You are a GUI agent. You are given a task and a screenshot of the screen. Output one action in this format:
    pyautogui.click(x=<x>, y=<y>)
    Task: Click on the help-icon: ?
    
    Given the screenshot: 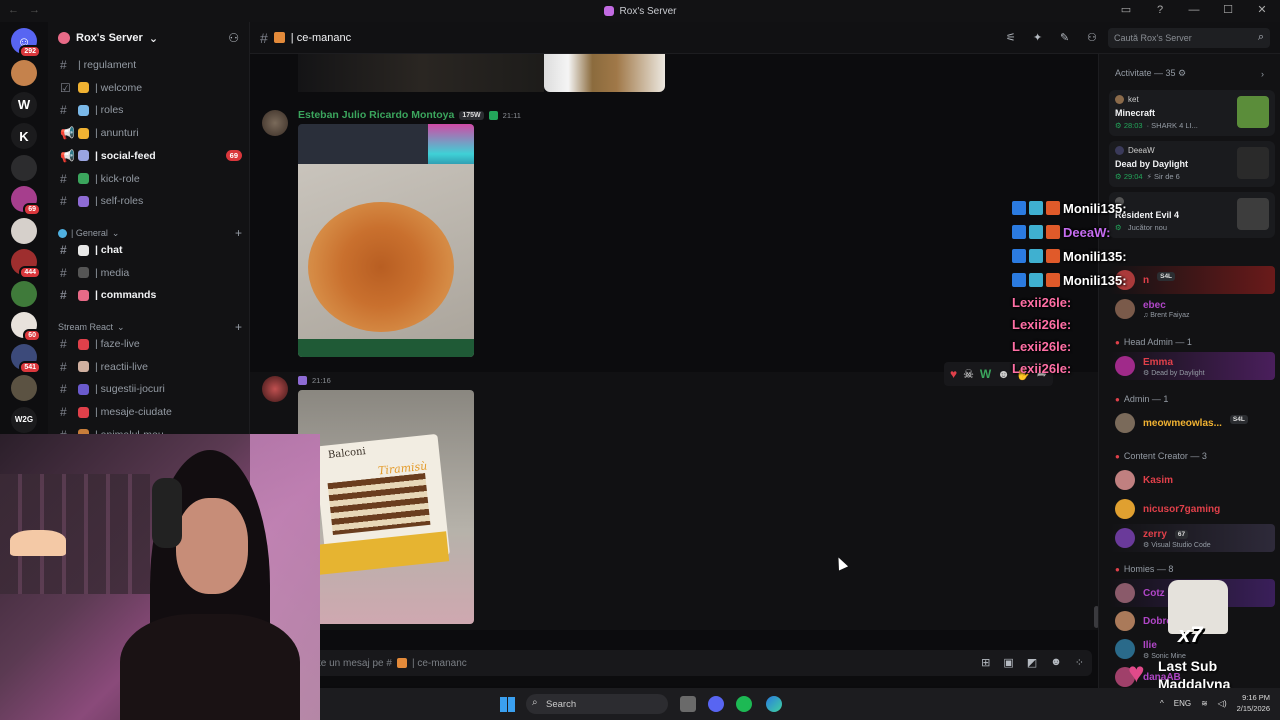 What is the action you would take?
    pyautogui.click(x=1160, y=10)
    